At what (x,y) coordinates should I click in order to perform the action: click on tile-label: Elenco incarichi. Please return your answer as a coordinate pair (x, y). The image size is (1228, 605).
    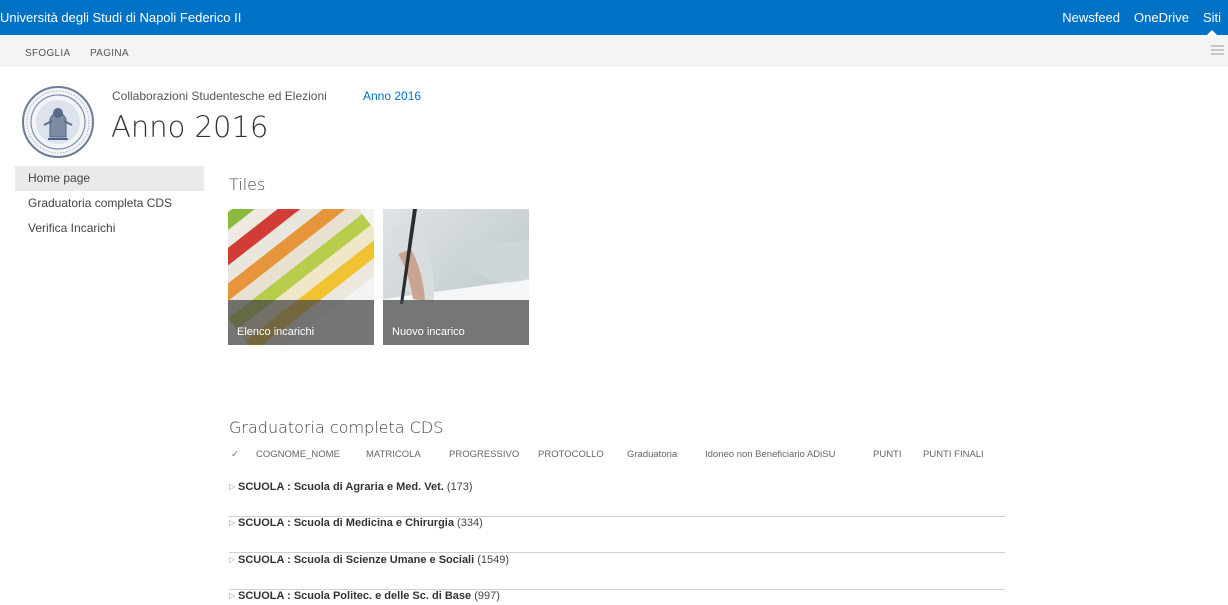
    Looking at the image, I should click on (276, 332).